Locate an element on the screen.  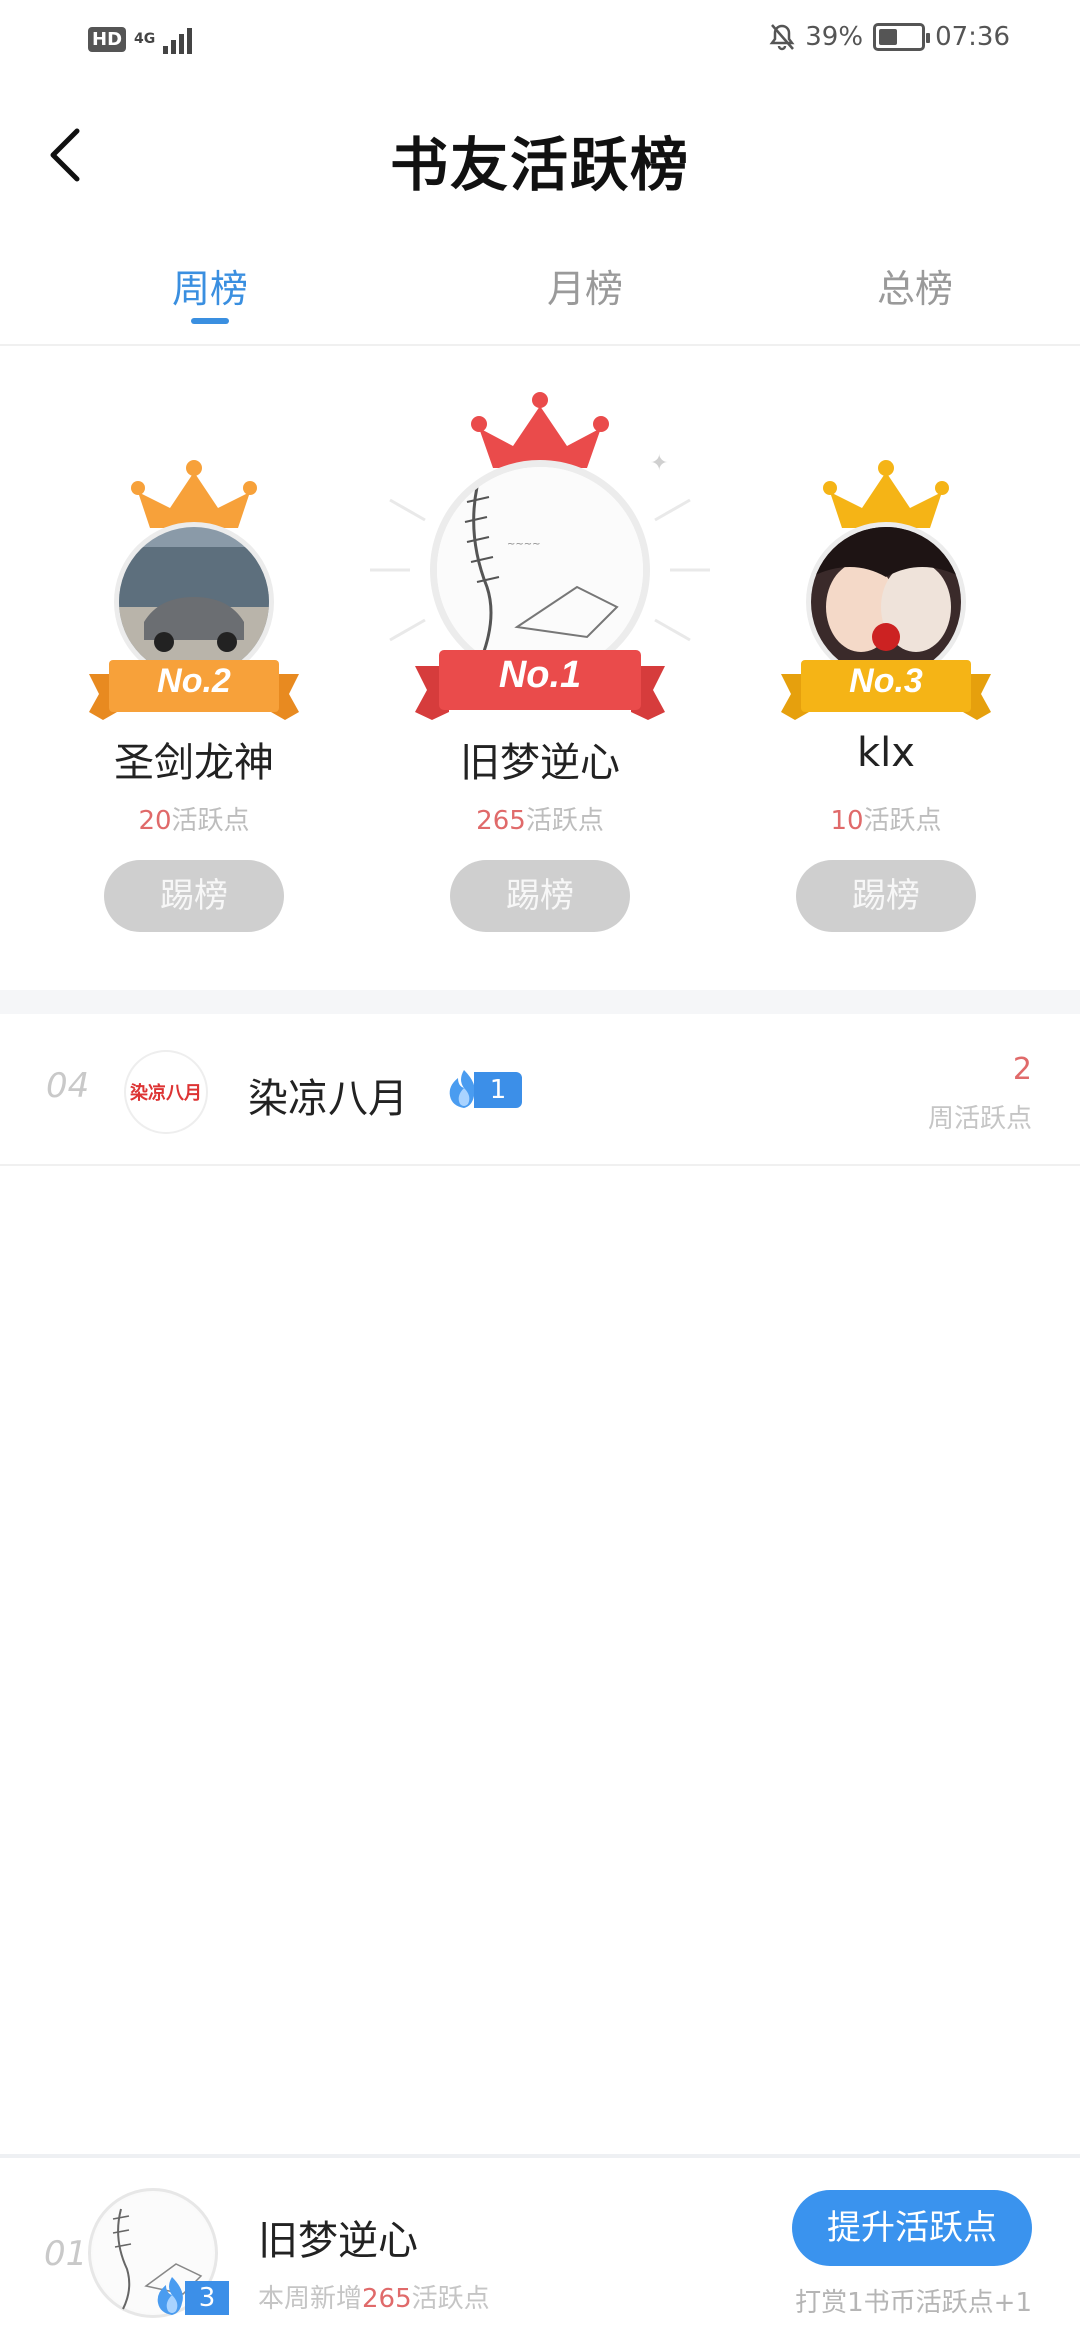
points-value: 10 is located at coordinates (847, 821).